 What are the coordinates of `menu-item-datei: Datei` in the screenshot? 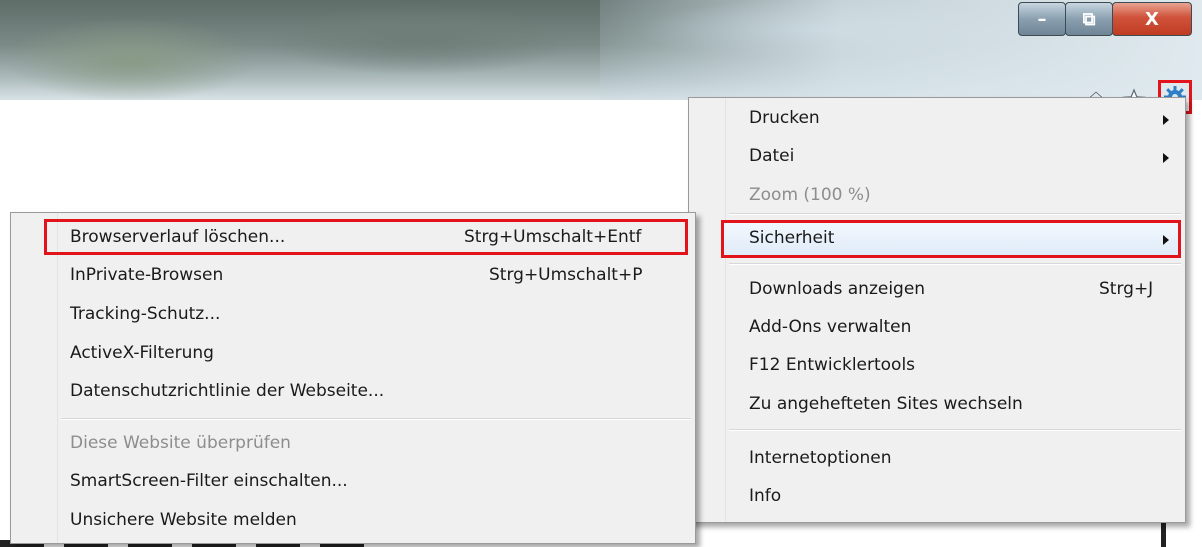 It's located at (937, 157).